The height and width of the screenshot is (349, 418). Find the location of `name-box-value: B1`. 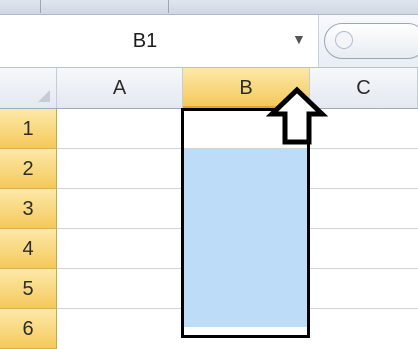

name-box-value: B1 is located at coordinates (145, 41).